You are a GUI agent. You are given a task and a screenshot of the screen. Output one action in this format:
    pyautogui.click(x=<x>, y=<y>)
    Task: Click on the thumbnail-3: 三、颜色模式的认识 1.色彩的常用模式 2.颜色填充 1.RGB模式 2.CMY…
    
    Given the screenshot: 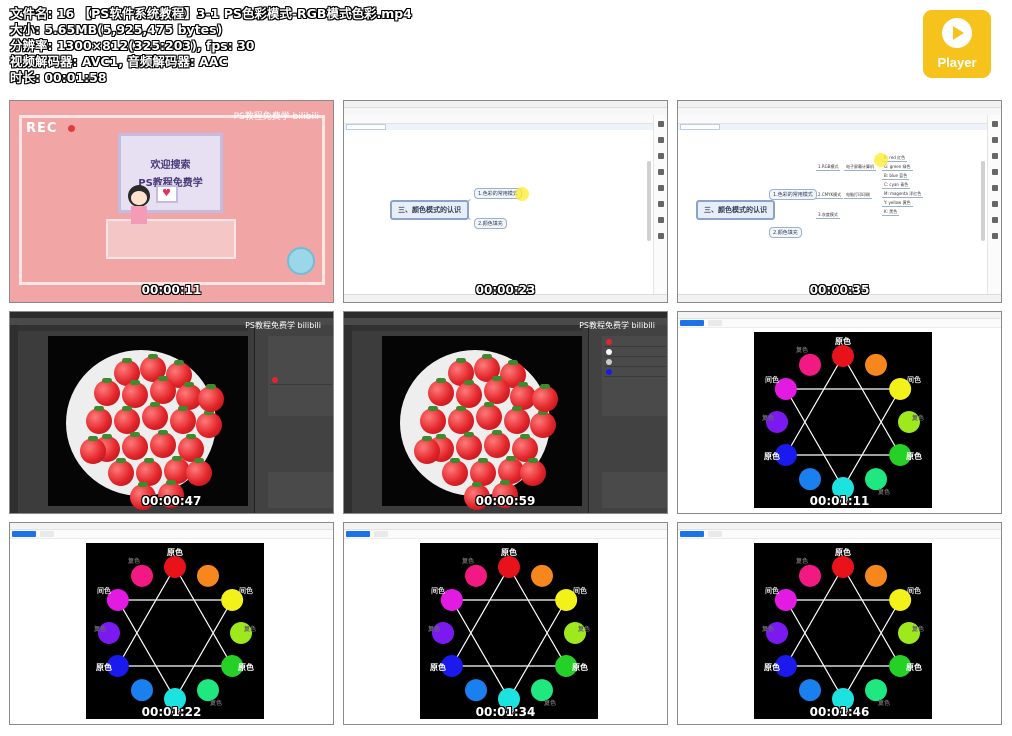 What is the action you would take?
    pyautogui.click(x=839, y=201)
    